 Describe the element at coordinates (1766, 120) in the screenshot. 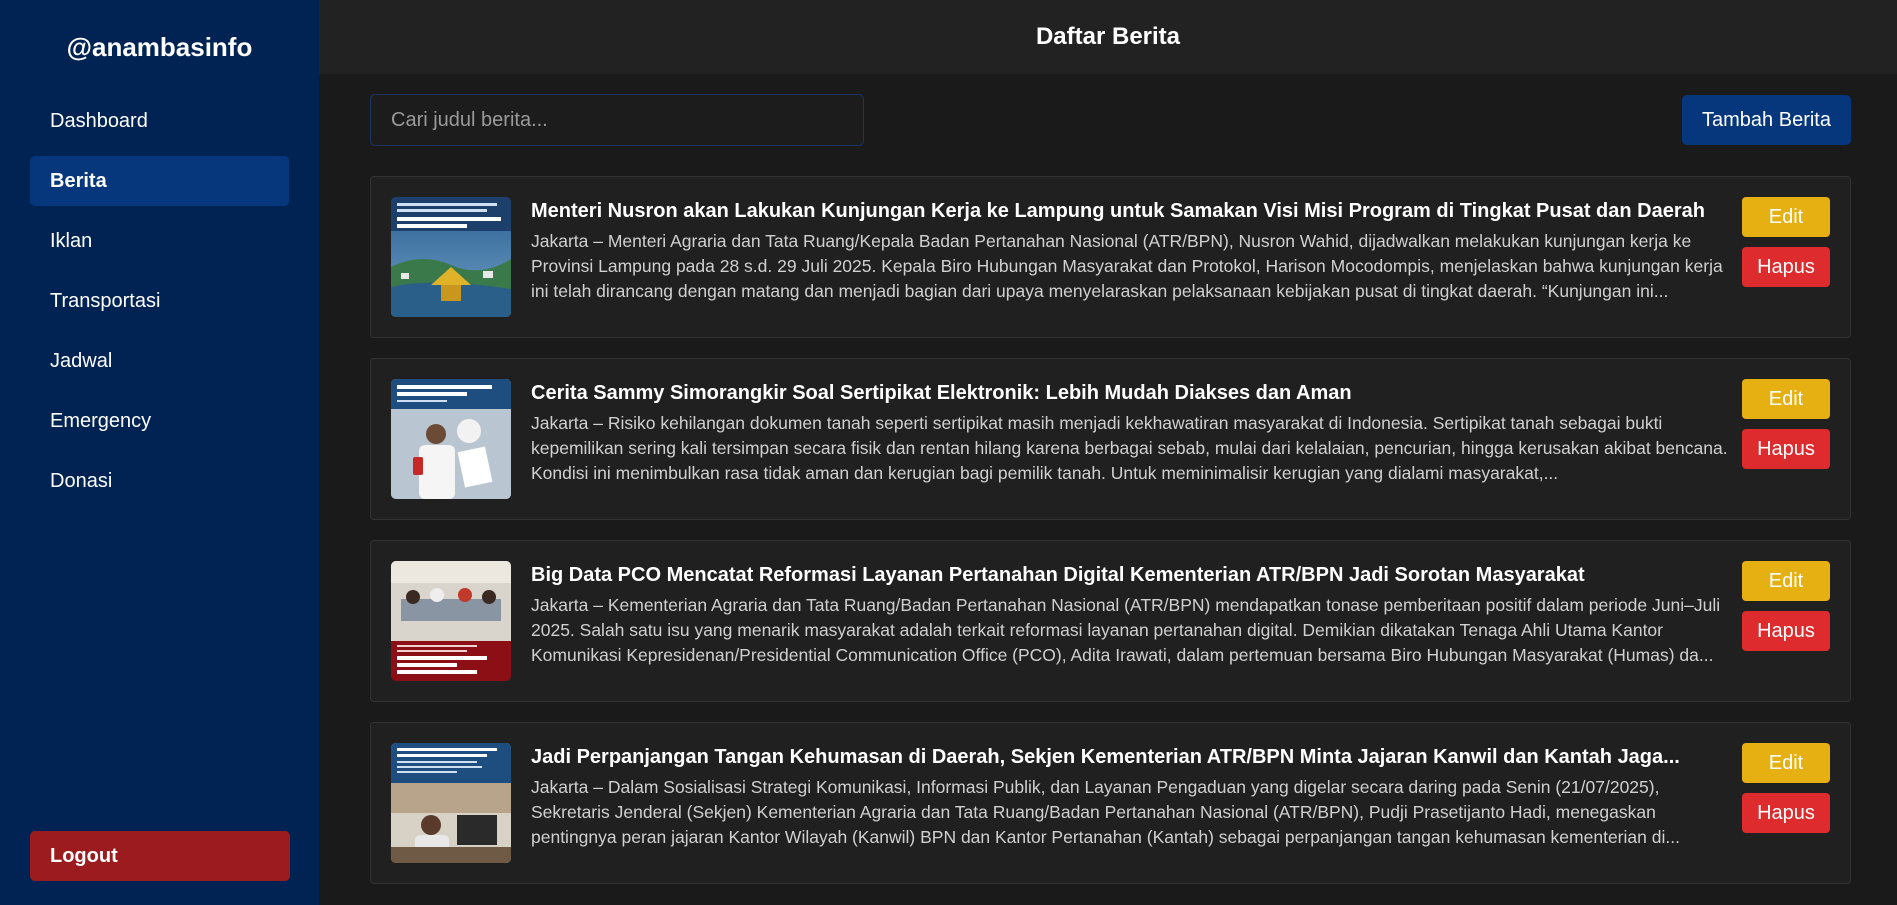

I see `add-news-button: Tambah Berita` at that location.